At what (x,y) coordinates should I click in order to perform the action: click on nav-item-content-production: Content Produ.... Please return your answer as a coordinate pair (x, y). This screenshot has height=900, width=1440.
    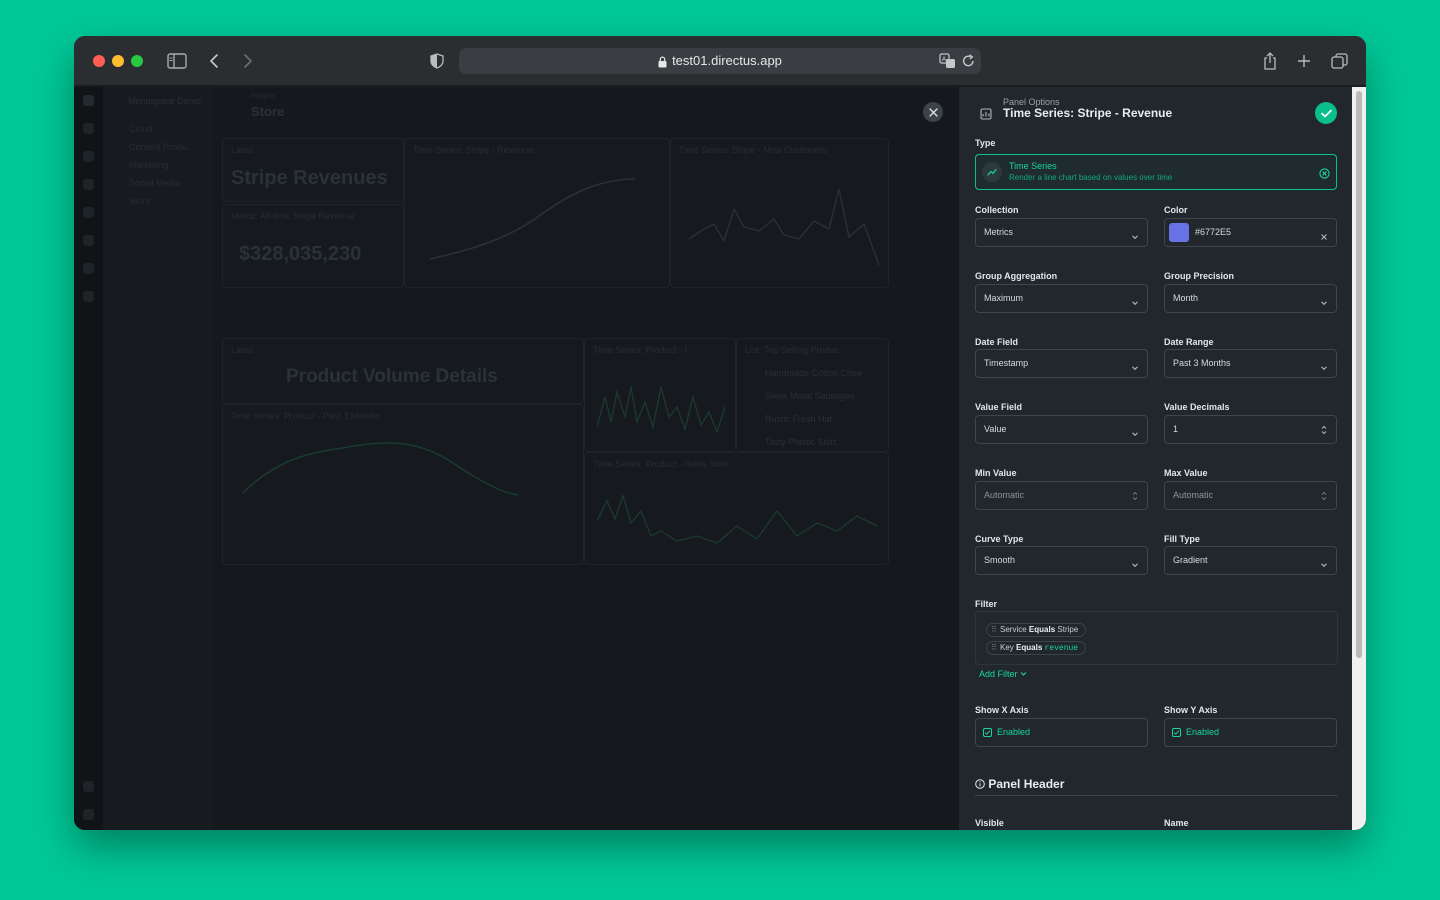
    Looking at the image, I should click on (162, 147).